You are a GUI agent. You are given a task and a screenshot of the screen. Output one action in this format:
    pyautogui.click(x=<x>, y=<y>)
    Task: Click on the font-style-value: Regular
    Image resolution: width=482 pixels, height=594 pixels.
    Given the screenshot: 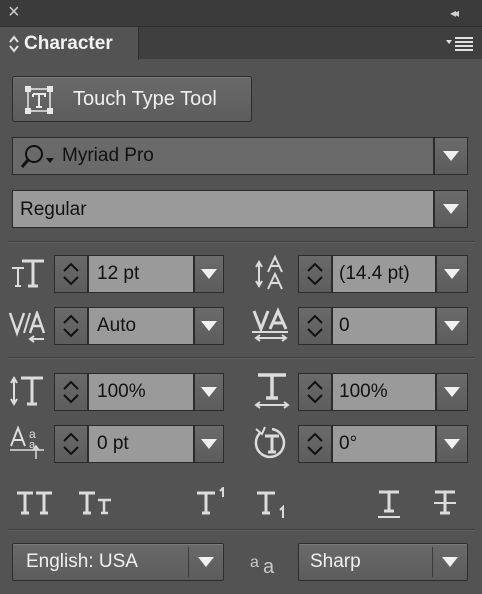 What is the action you would take?
    pyautogui.click(x=53, y=209)
    